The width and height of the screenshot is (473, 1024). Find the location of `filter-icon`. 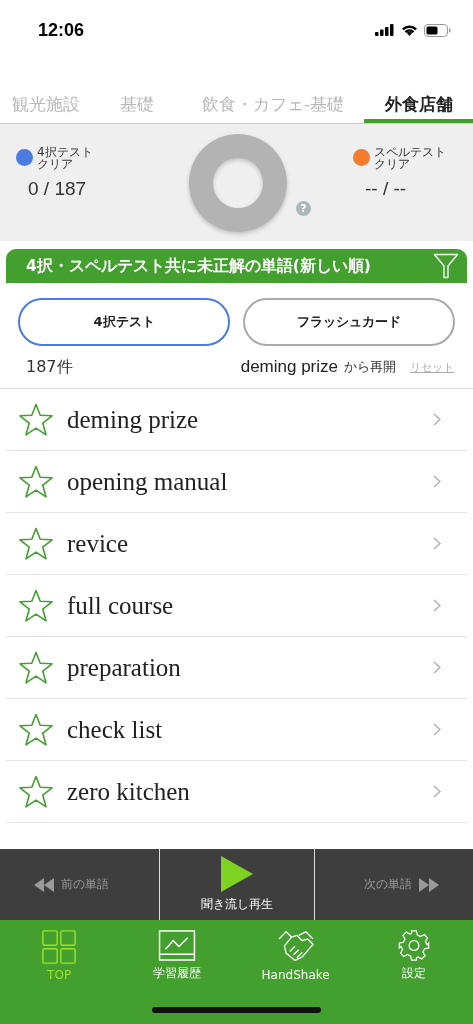

filter-icon is located at coordinates (446, 266).